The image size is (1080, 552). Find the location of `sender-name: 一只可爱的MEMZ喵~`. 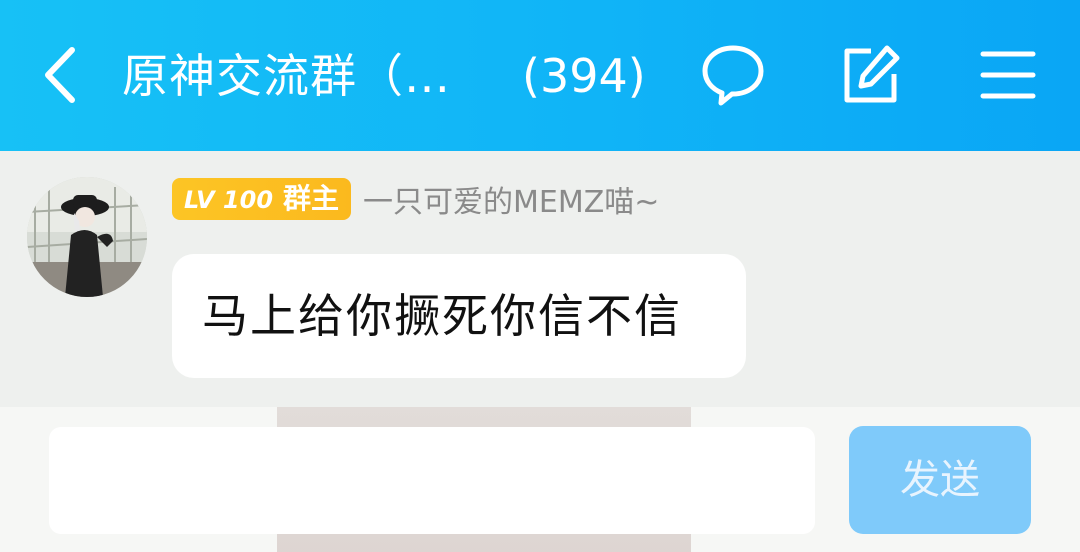

sender-name: 一只可爱的MEMZ喵~ is located at coordinates (511, 199).